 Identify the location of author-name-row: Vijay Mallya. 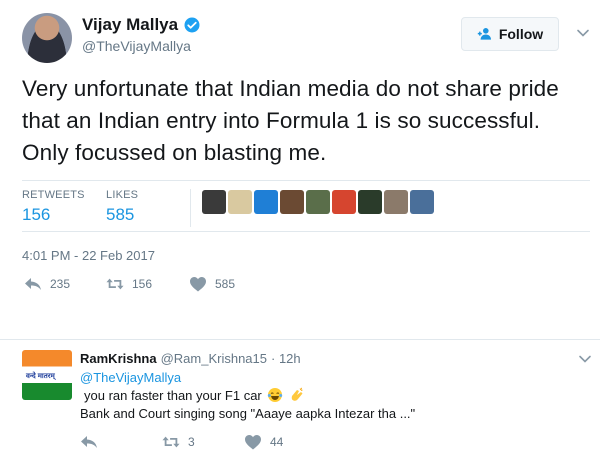
(141, 25).